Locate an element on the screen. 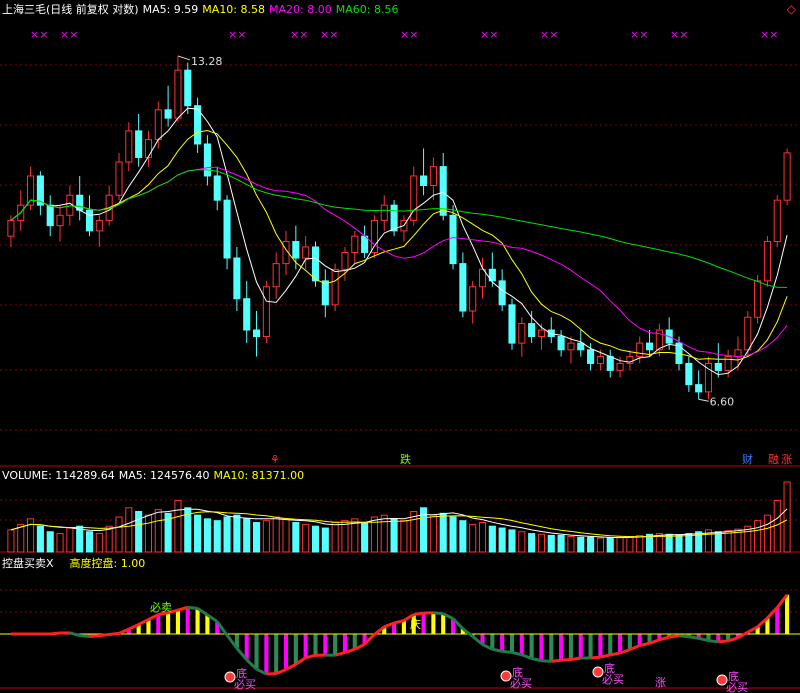  zhang-badge-label: 涨 is located at coordinates (786, 459).